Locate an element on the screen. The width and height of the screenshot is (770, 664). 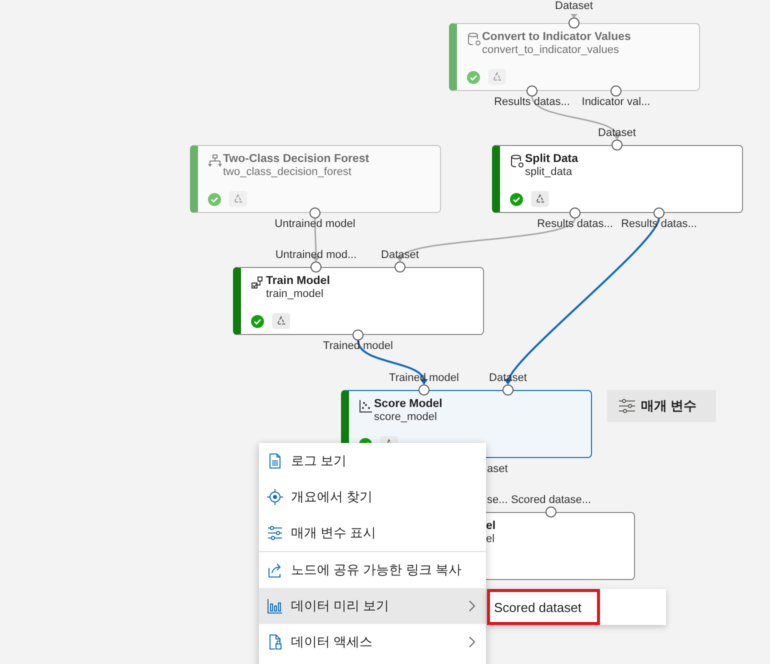
hierarchy-icon is located at coordinates (215, 161).